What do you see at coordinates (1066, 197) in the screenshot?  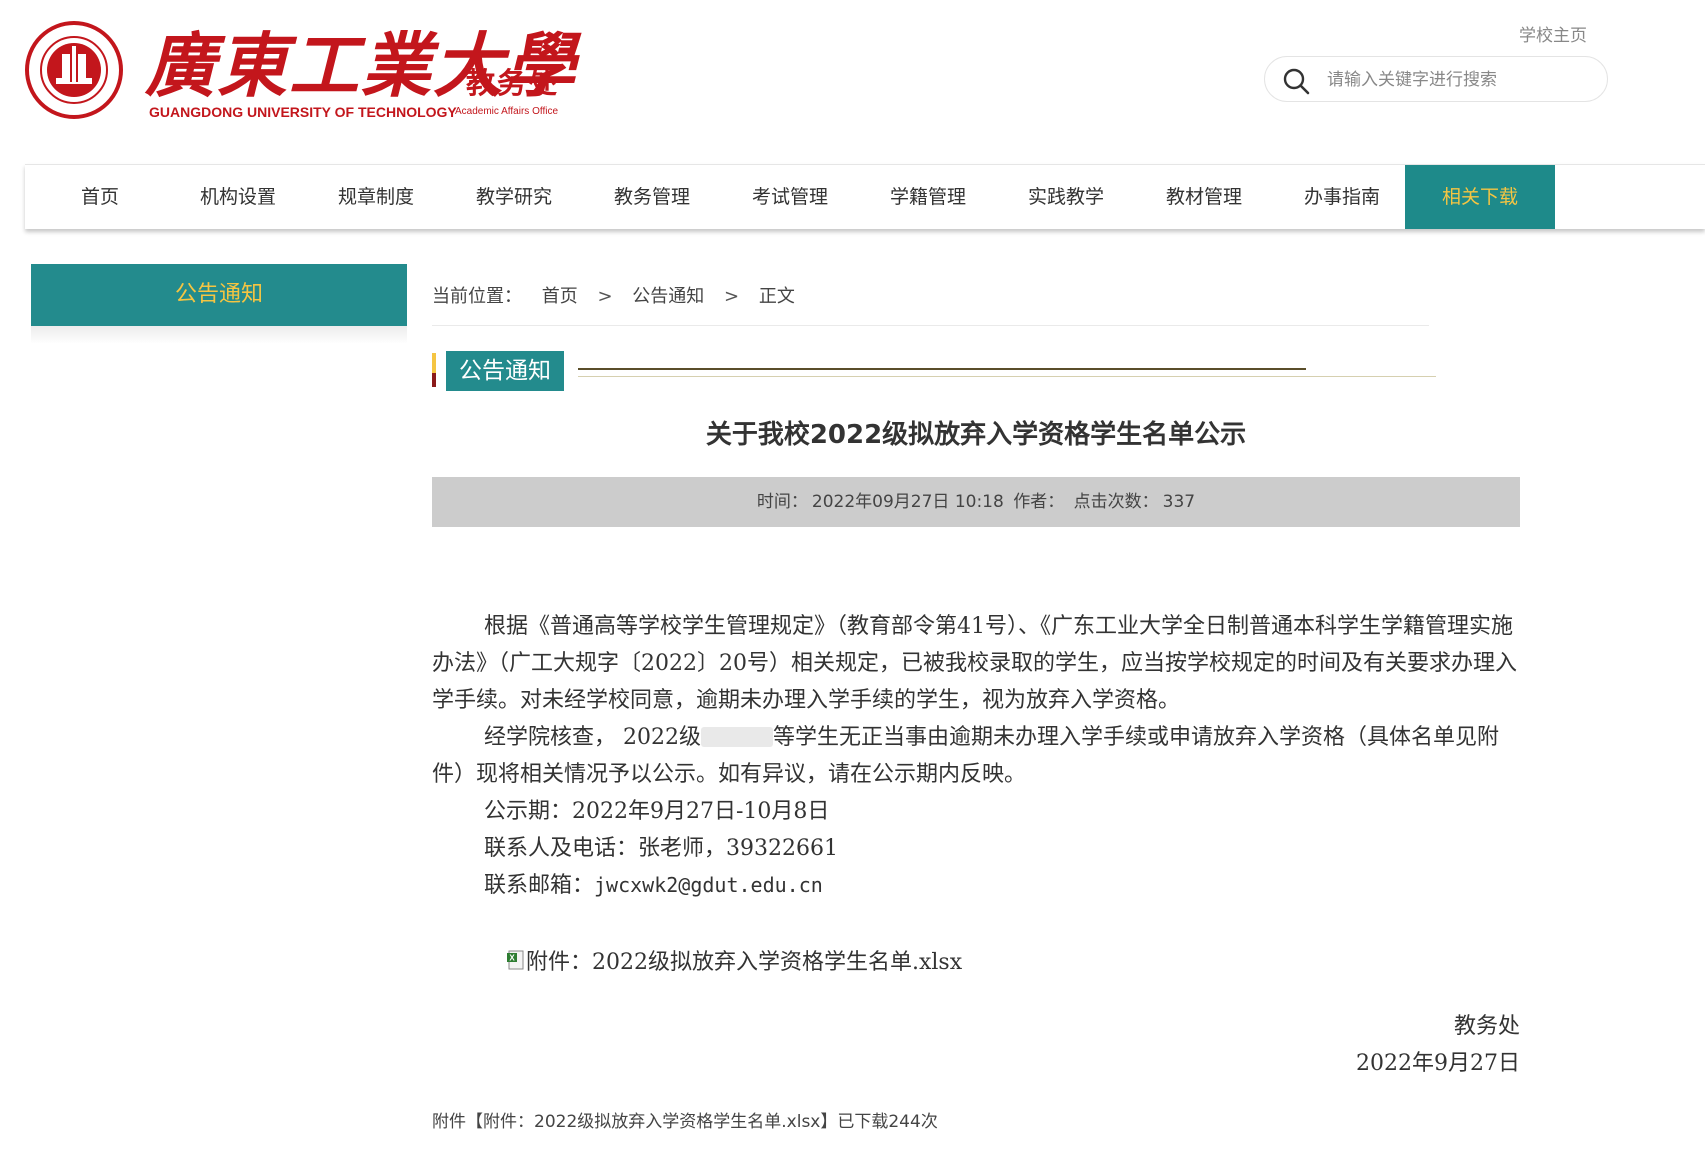 I see `nav-item-practice-teaching: 实践教学` at bounding box center [1066, 197].